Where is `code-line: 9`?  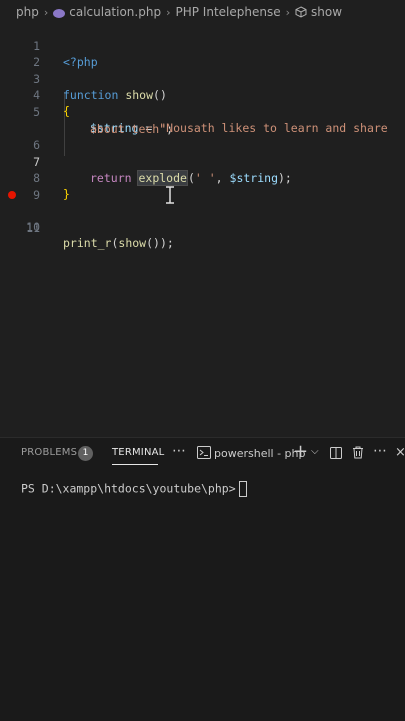 code-line: 9 is located at coordinates (202, 186).